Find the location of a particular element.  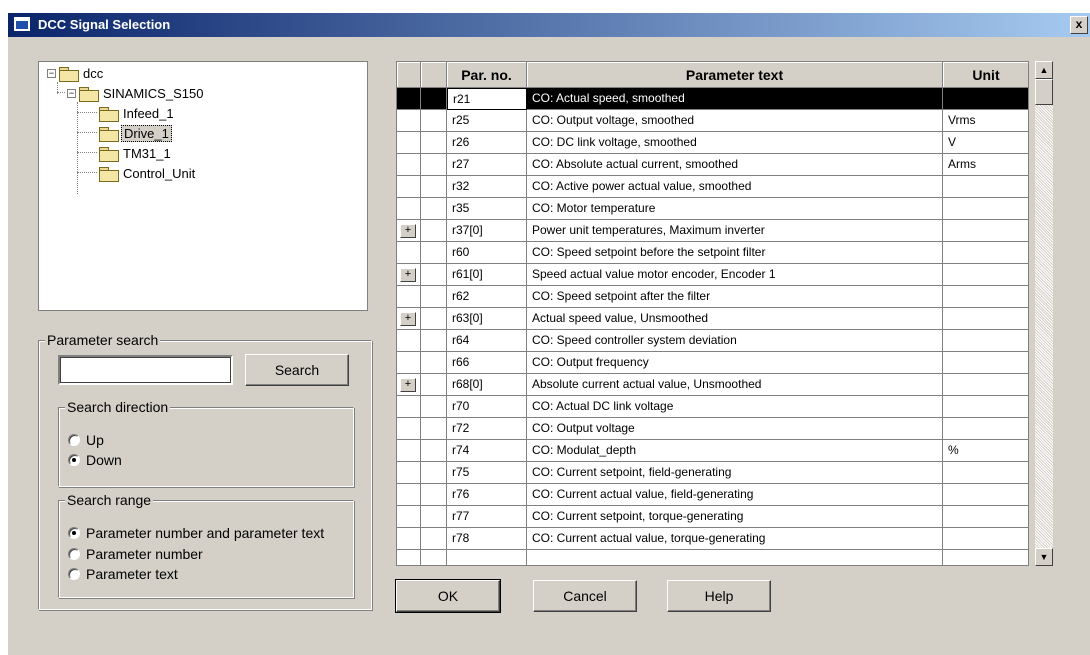

table-row: r74 CO: Modulat_depth% is located at coordinates (712, 451).